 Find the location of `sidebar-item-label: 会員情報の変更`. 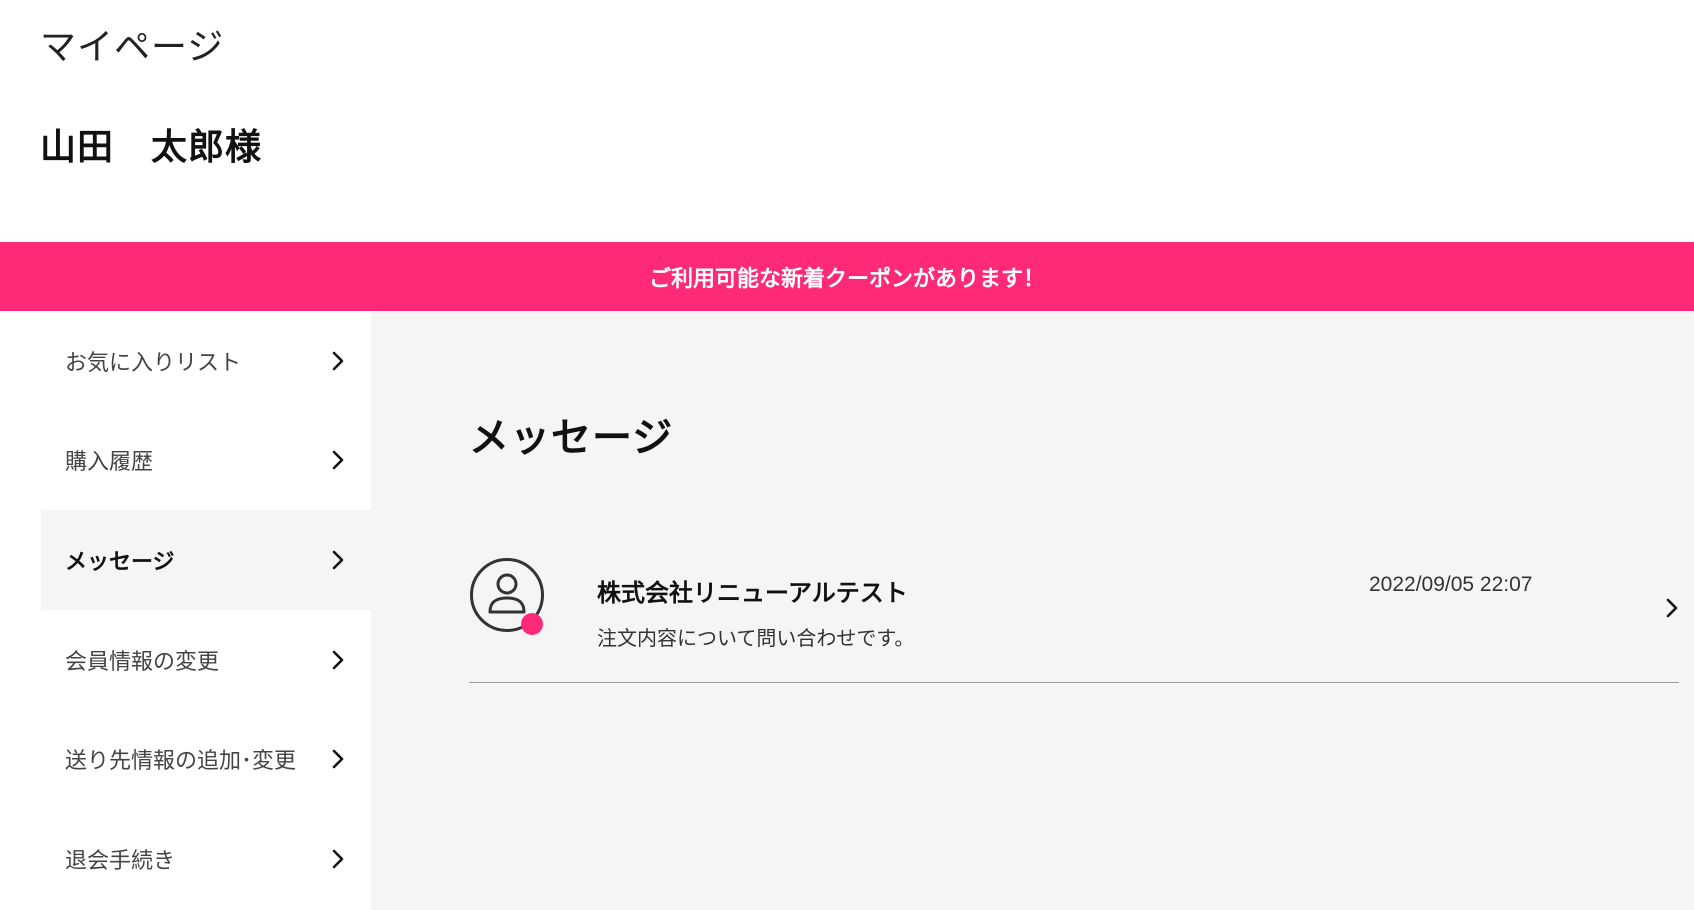

sidebar-item-label: 会員情報の変更 is located at coordinates (142, 662).